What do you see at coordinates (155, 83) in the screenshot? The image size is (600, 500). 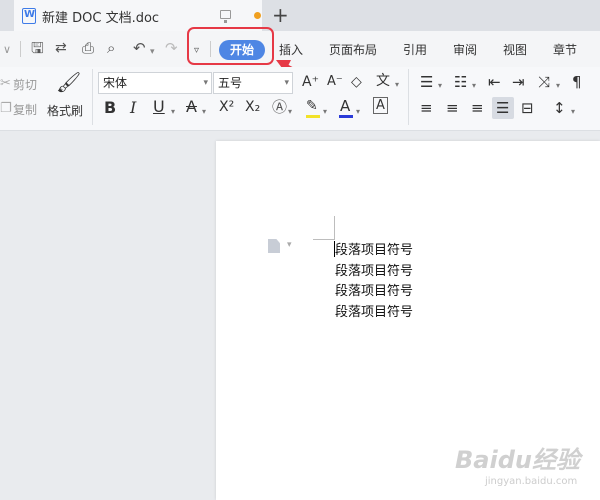 I see `font-name-select: 宋体 ▾` at bounding box center [155, 83].